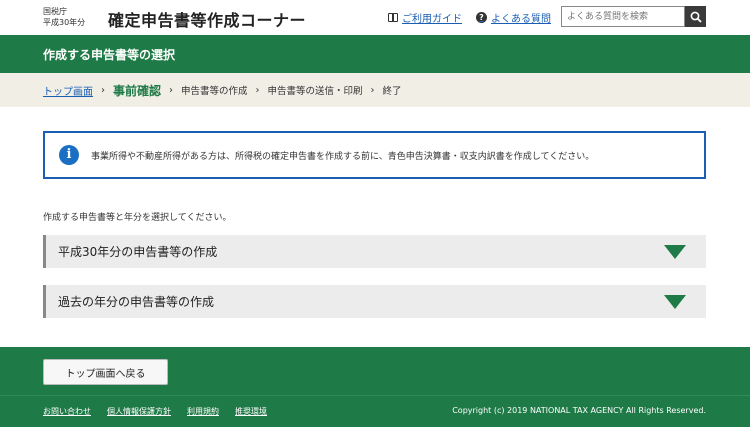 This screenshot has width=750, height=427. I want to click on breadcrumb-step-send: 申告書等の送信・印刷, so click(315, 91).